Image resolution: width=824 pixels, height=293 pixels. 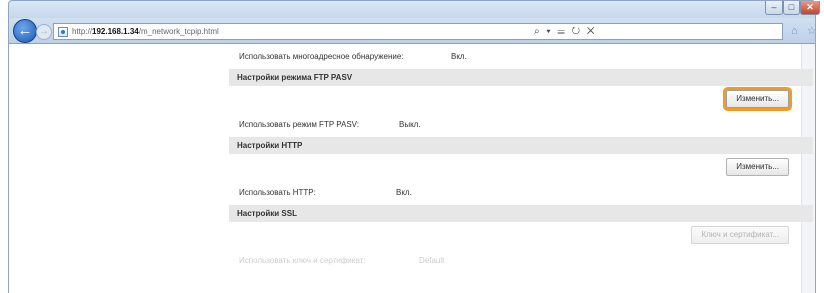 What do you see at coordinates (178, 31) in the screenshot?
I see `url-path: /m_network_tcpip.html` at bounding box center [178, 31].